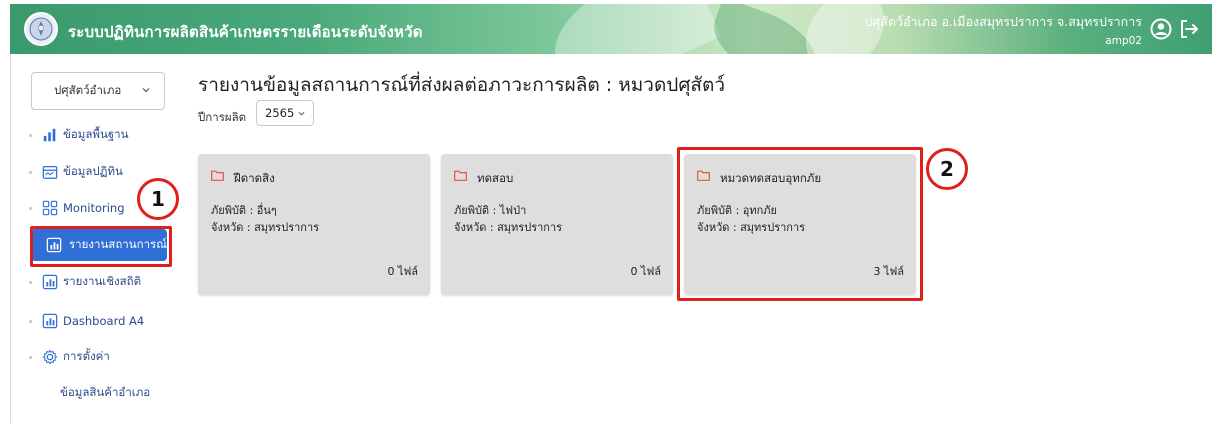  What do you see at coordinates (158, 199) in the screenshot?
I see `annotation-marker-1: 1` at bounding box center [158, 199].